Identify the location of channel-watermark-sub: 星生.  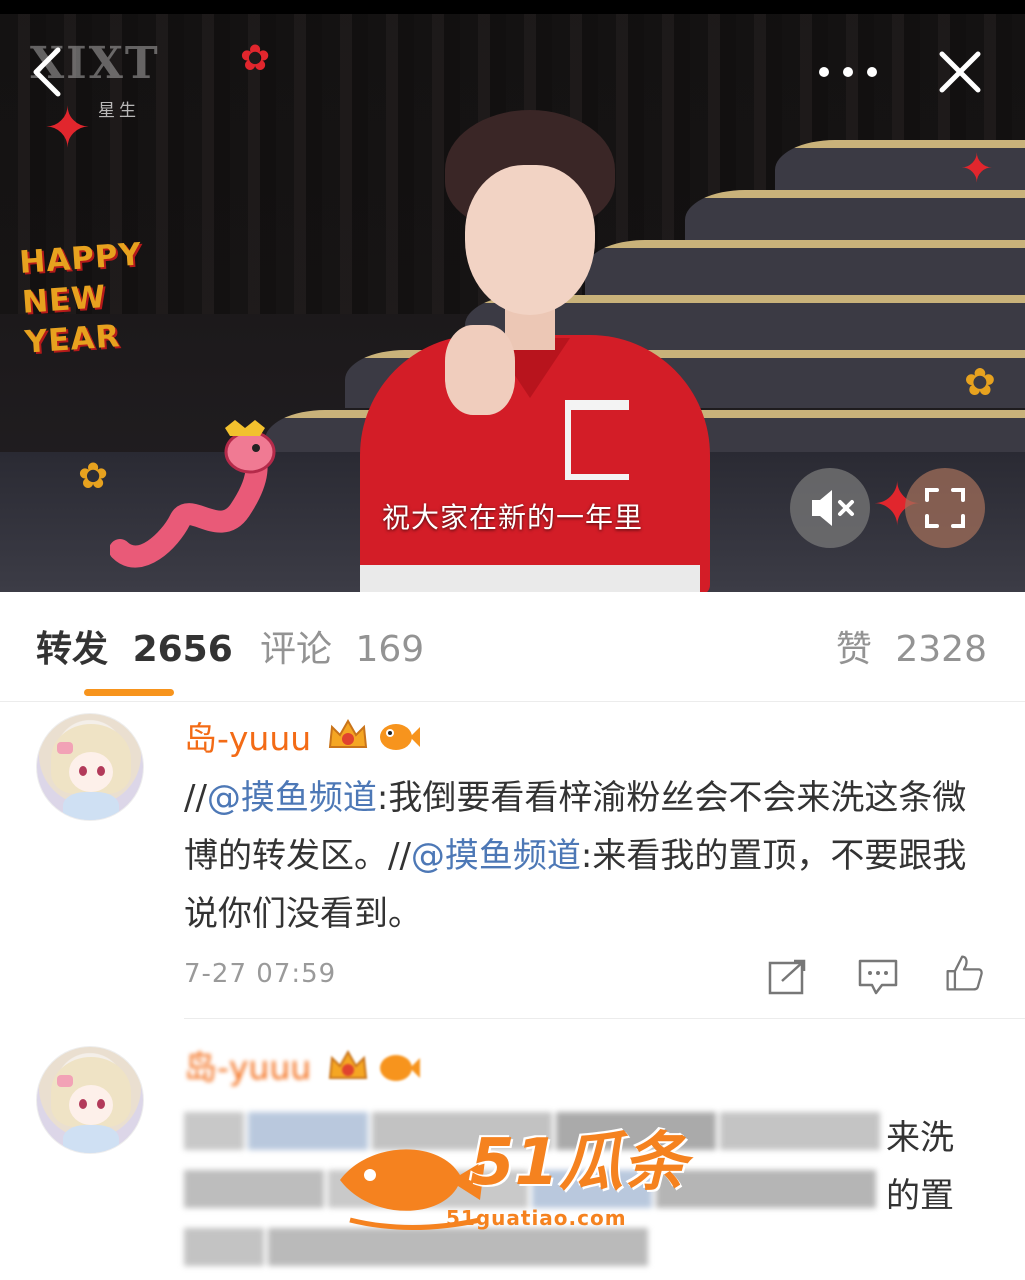
(119, 111).